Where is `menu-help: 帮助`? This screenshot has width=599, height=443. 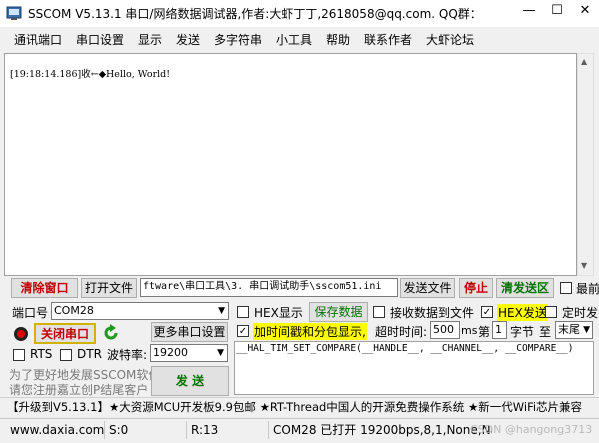 menu-help: 帮助 is located at coordinates (338, 39).